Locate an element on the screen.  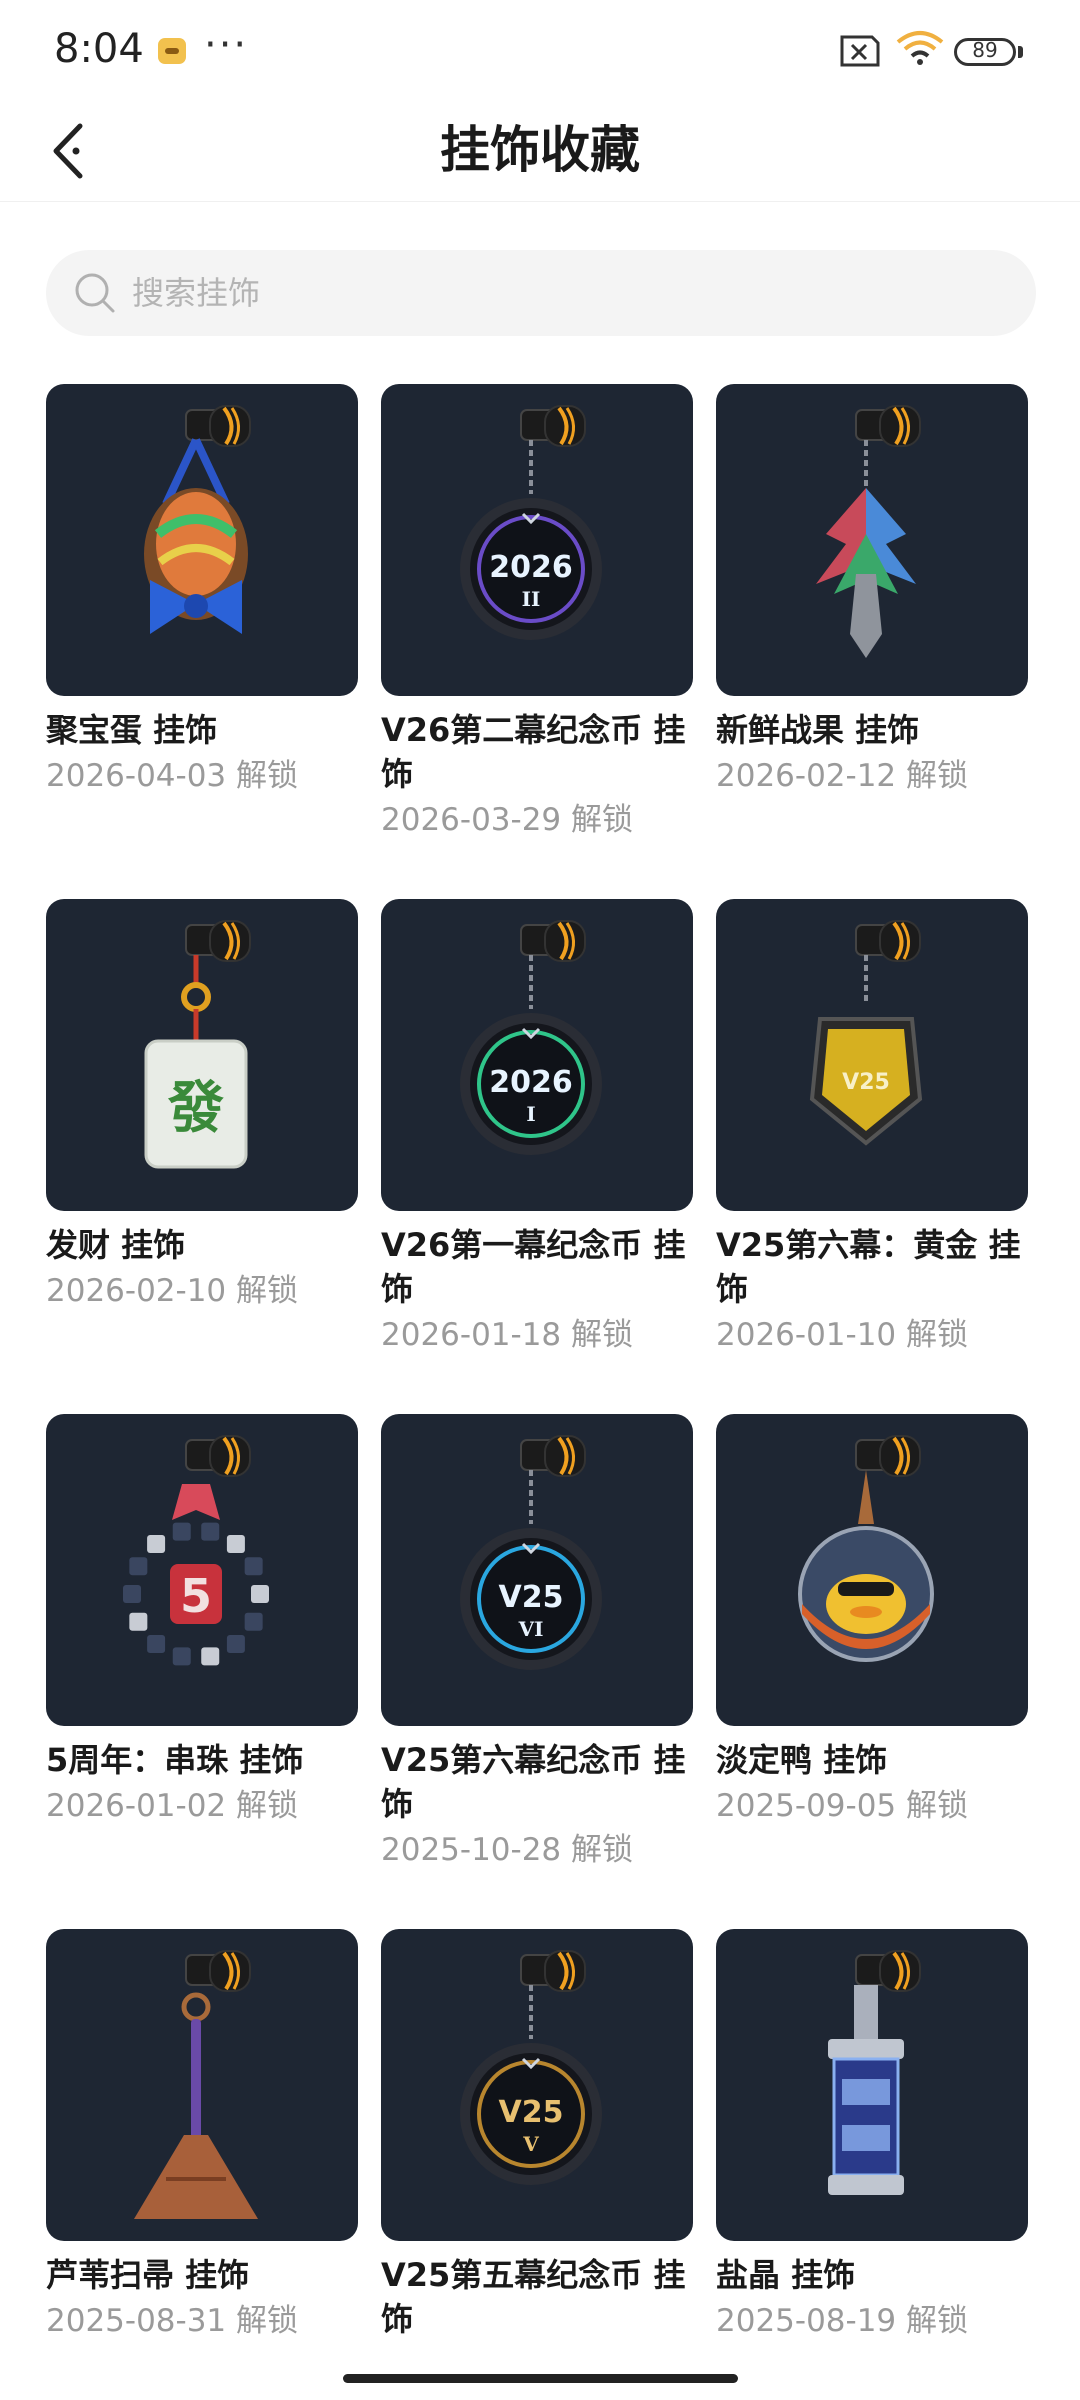
charm-card: 5 5周年：串珠 挂饰 2026-01-02 解锁 is located at coordinates (202, 1671).